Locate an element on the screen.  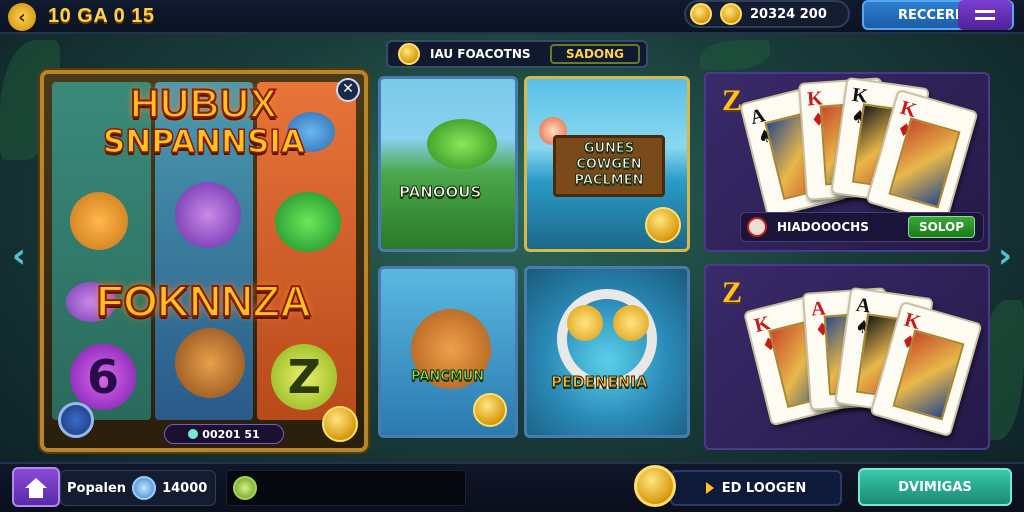
dvimigas-button: DVIMIGAS is located at coordinates (935, 487).